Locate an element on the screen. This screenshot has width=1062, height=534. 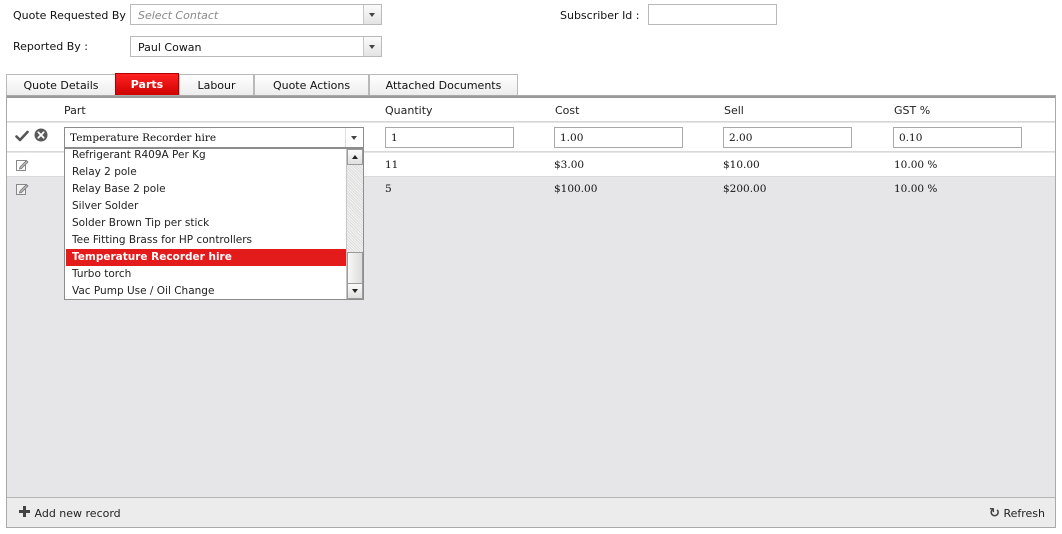
column-header-part: Part is located at coordinates (75, 110).